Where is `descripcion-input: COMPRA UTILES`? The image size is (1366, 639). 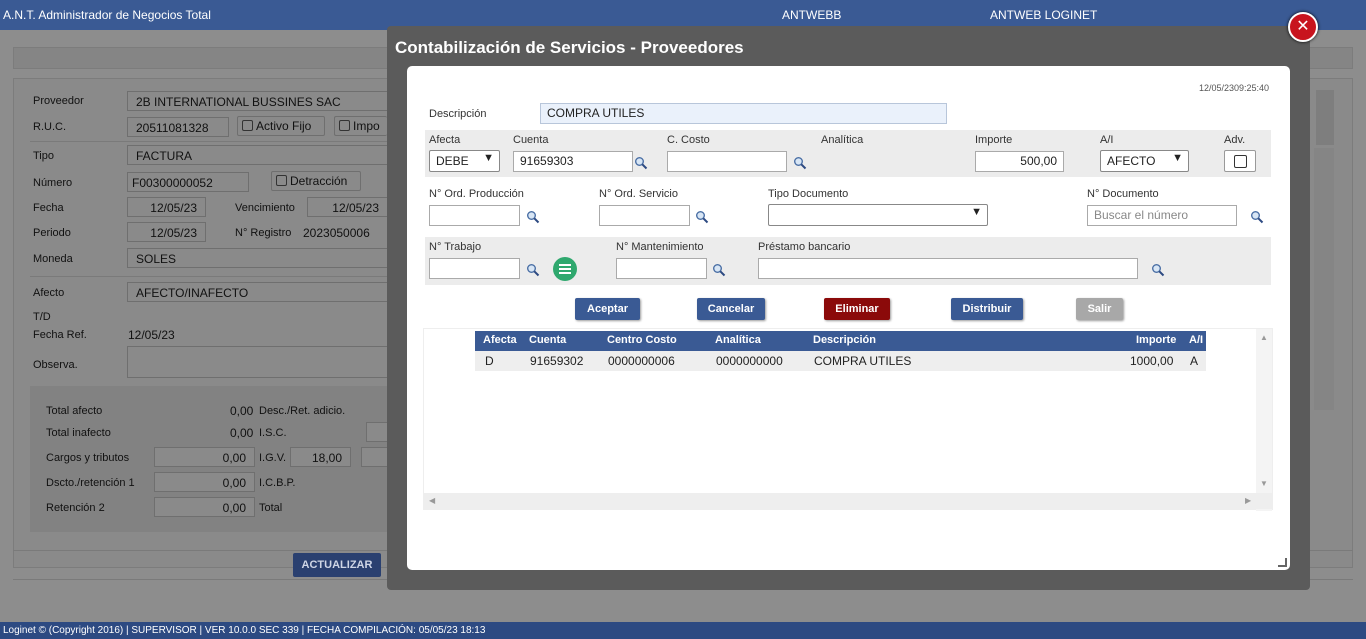
descripcion-input: COMPRA UTILES is located at coordinates (743, 113).